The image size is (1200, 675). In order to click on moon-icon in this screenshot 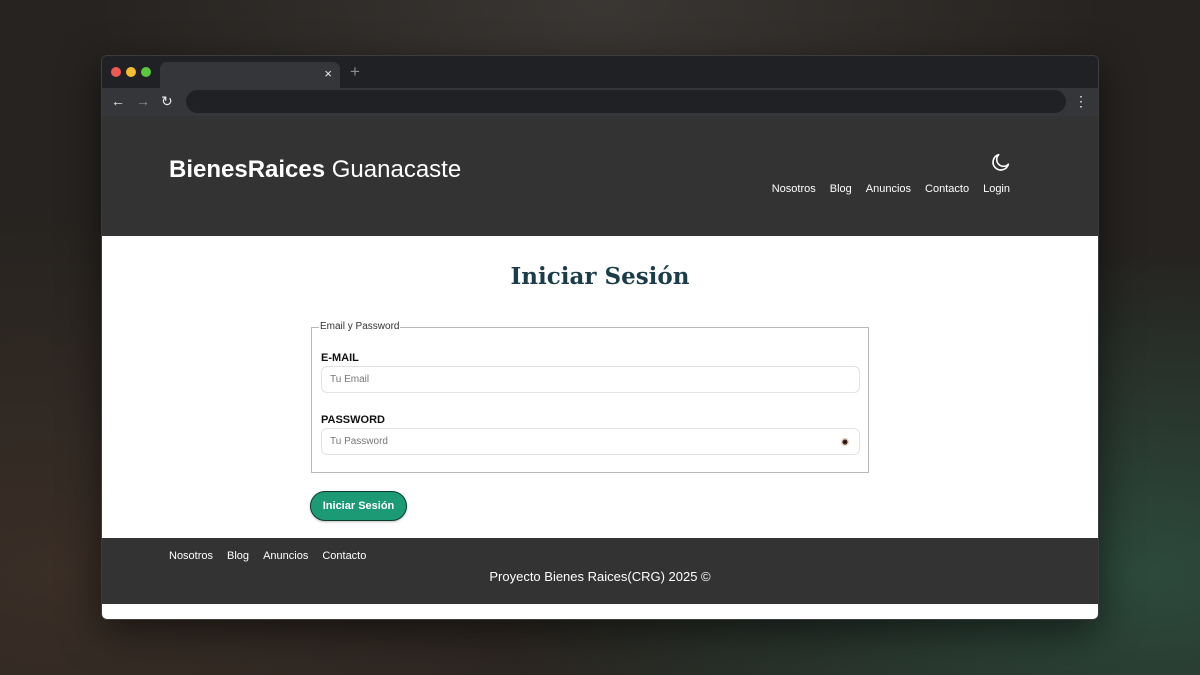, I will do `click(1001, 162)`.